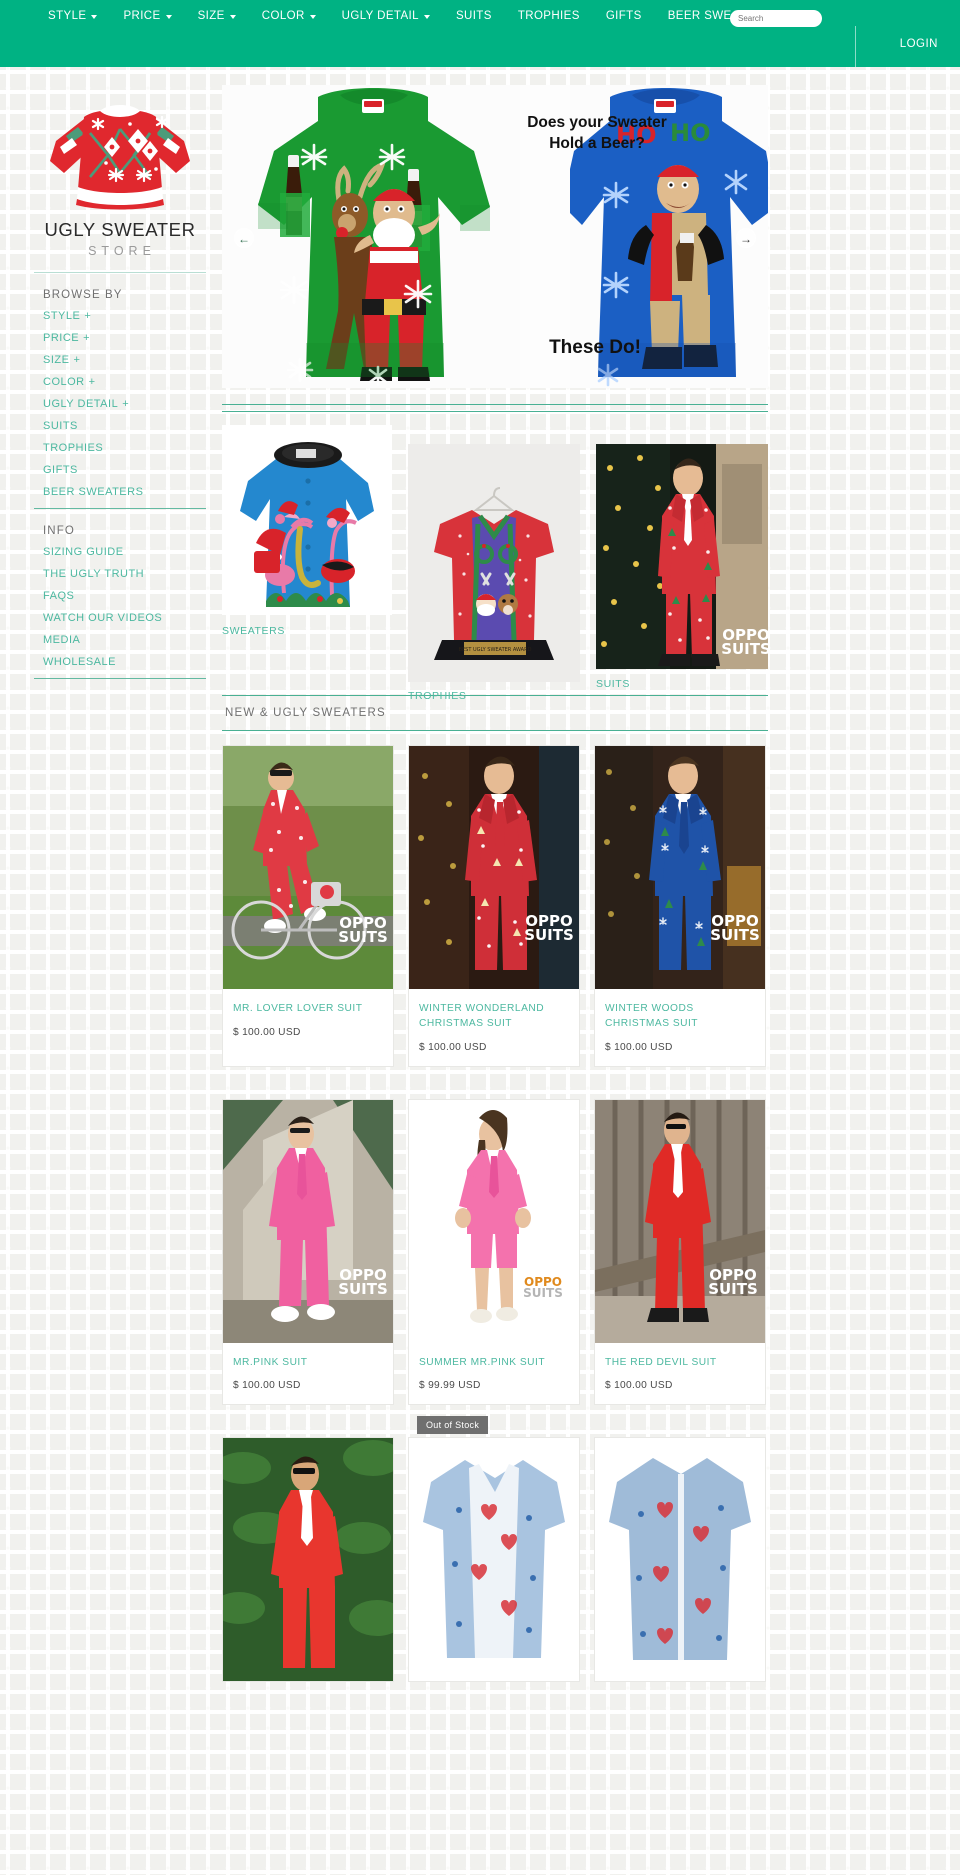  Describe the element at coordinates (680, 867) in the screenshot. I see `product-image-winter-woods-christmas-suit: OPPO SUITS` at that location.